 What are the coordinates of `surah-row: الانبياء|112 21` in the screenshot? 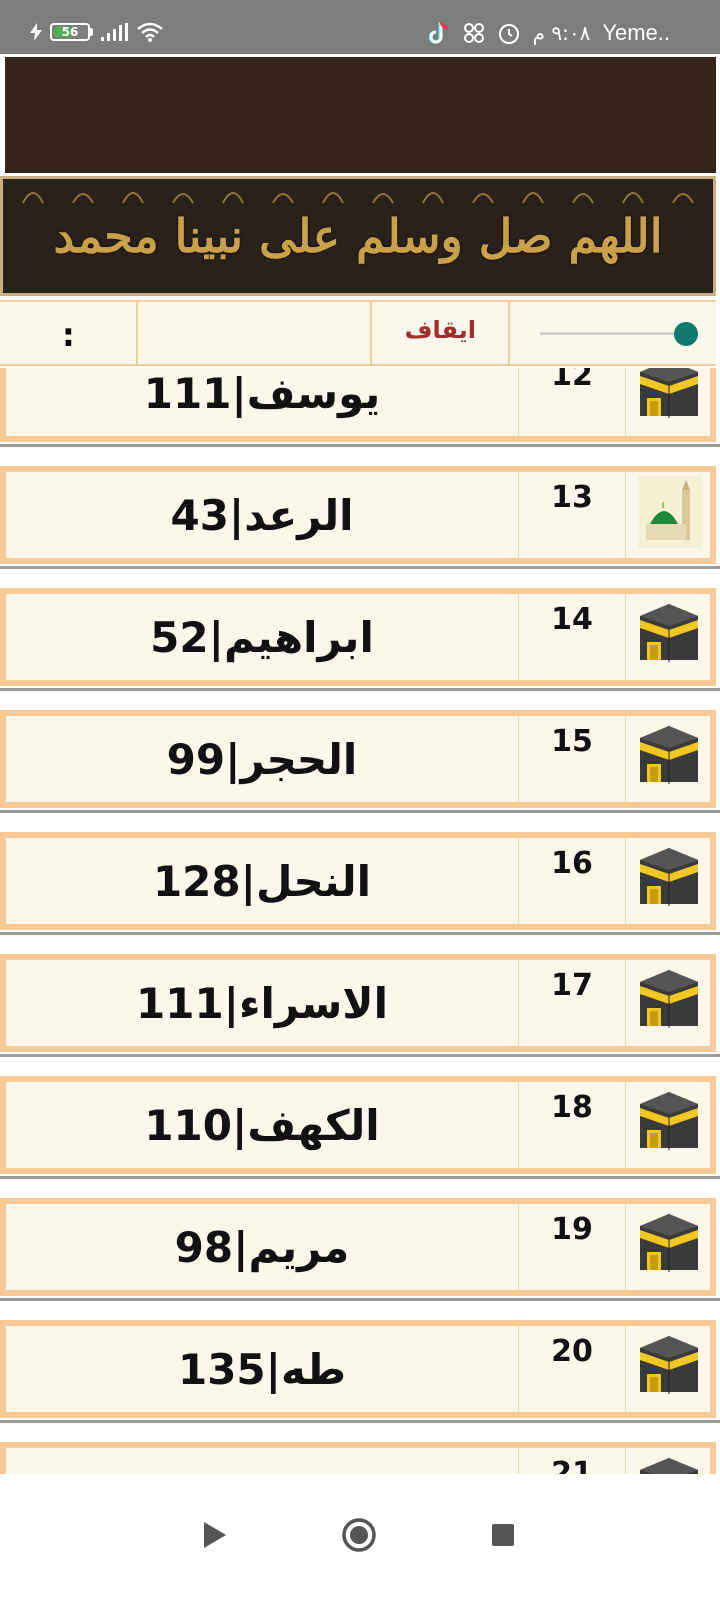 It's located at (360, 1458).